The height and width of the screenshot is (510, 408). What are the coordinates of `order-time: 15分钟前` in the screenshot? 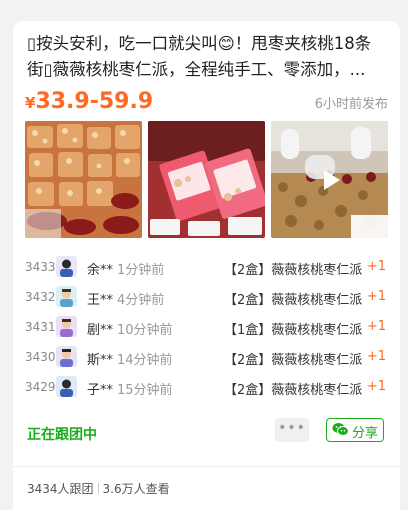 It's located at (145, 390).